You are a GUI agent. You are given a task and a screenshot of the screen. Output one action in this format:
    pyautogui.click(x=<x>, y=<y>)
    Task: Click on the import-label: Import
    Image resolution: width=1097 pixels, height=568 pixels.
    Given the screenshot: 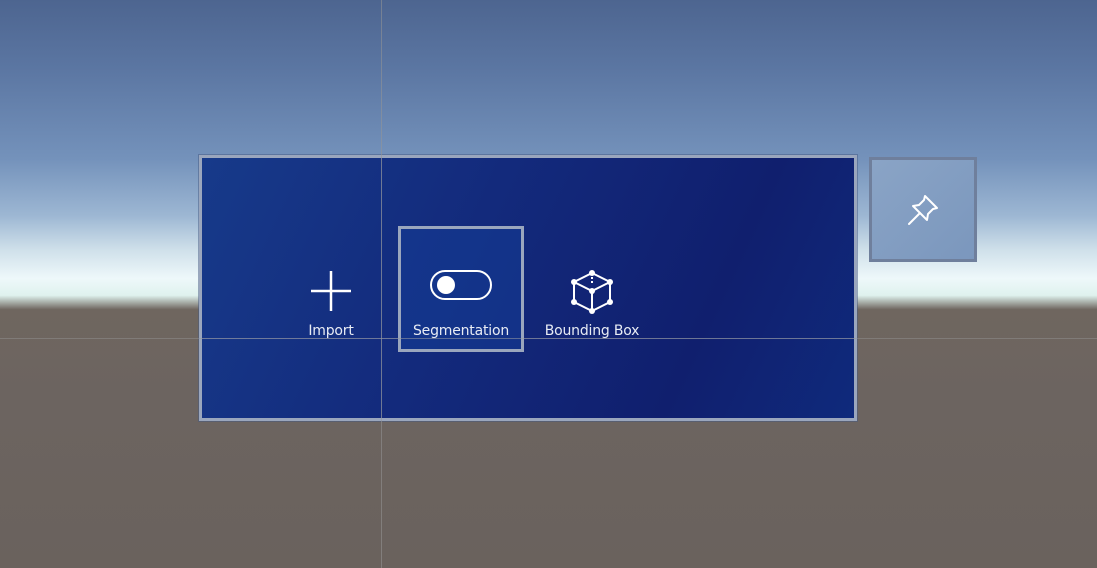 What is the action you would take?
    pyautogui.click(x=331, y=331)
    